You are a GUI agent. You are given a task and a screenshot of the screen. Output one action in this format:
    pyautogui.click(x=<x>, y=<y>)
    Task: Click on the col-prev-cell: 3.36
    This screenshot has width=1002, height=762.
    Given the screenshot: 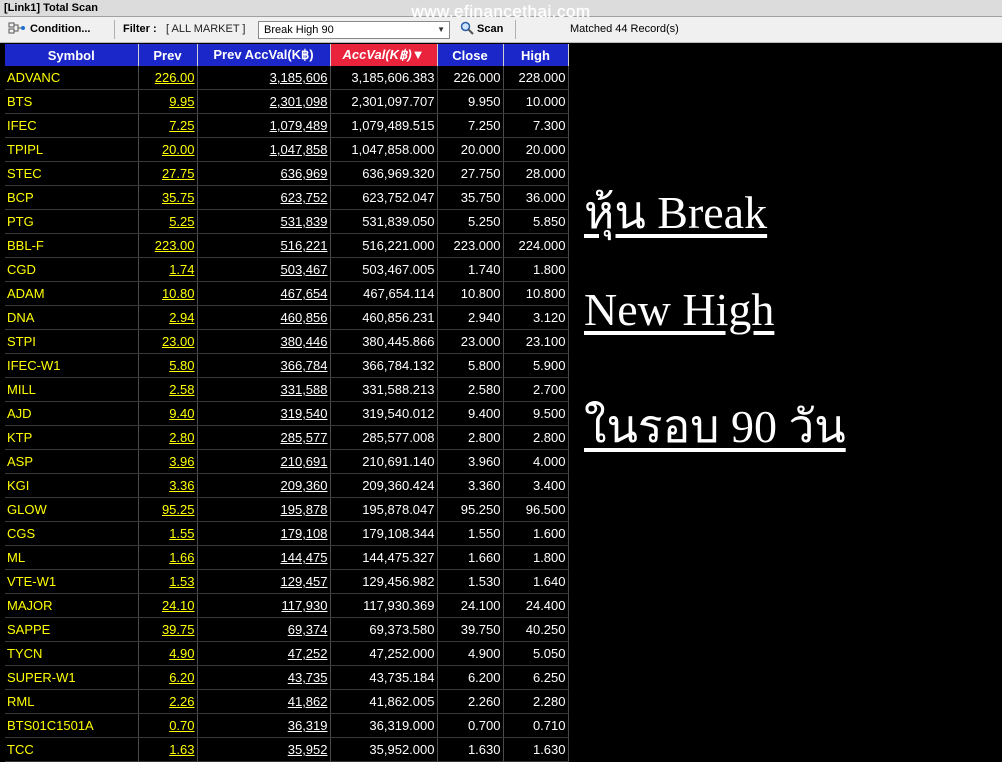 What is the action you would take?
    pyautogui.click(x=168, y=485)
    